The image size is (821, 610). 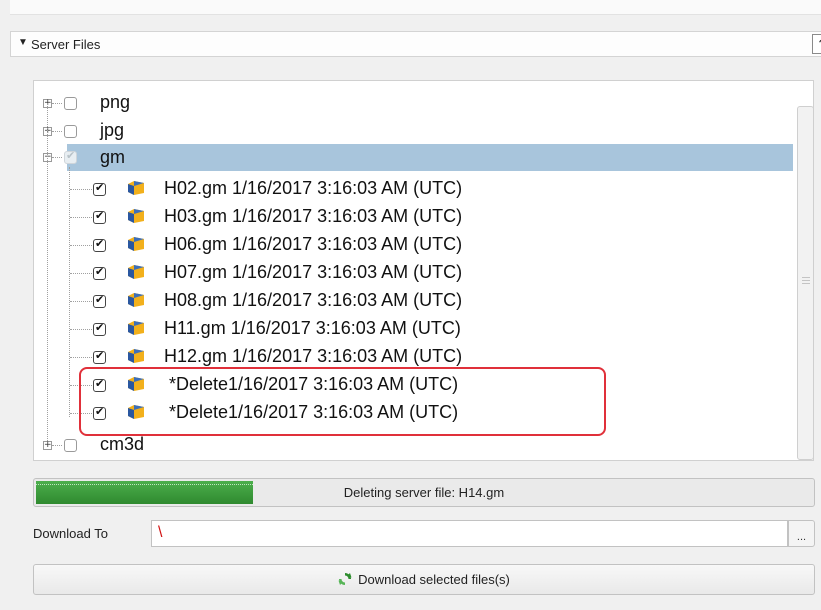 I want to click on file-label: H11.gm 1/16/2017 3:16:03 AM (UTC), so click(x=312, y=328).